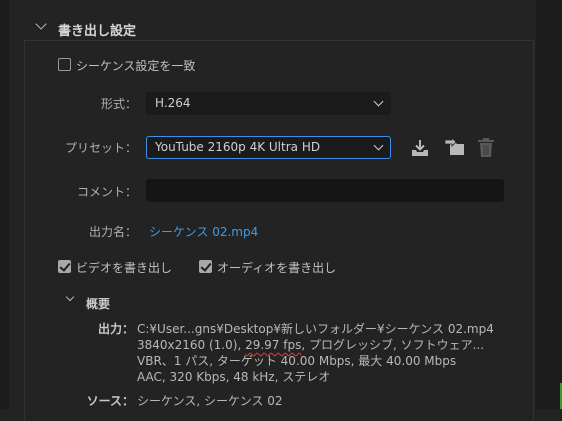 This screenshot has height=421, width=562. I want to click on export-video-checkbox, so click(64, 266).